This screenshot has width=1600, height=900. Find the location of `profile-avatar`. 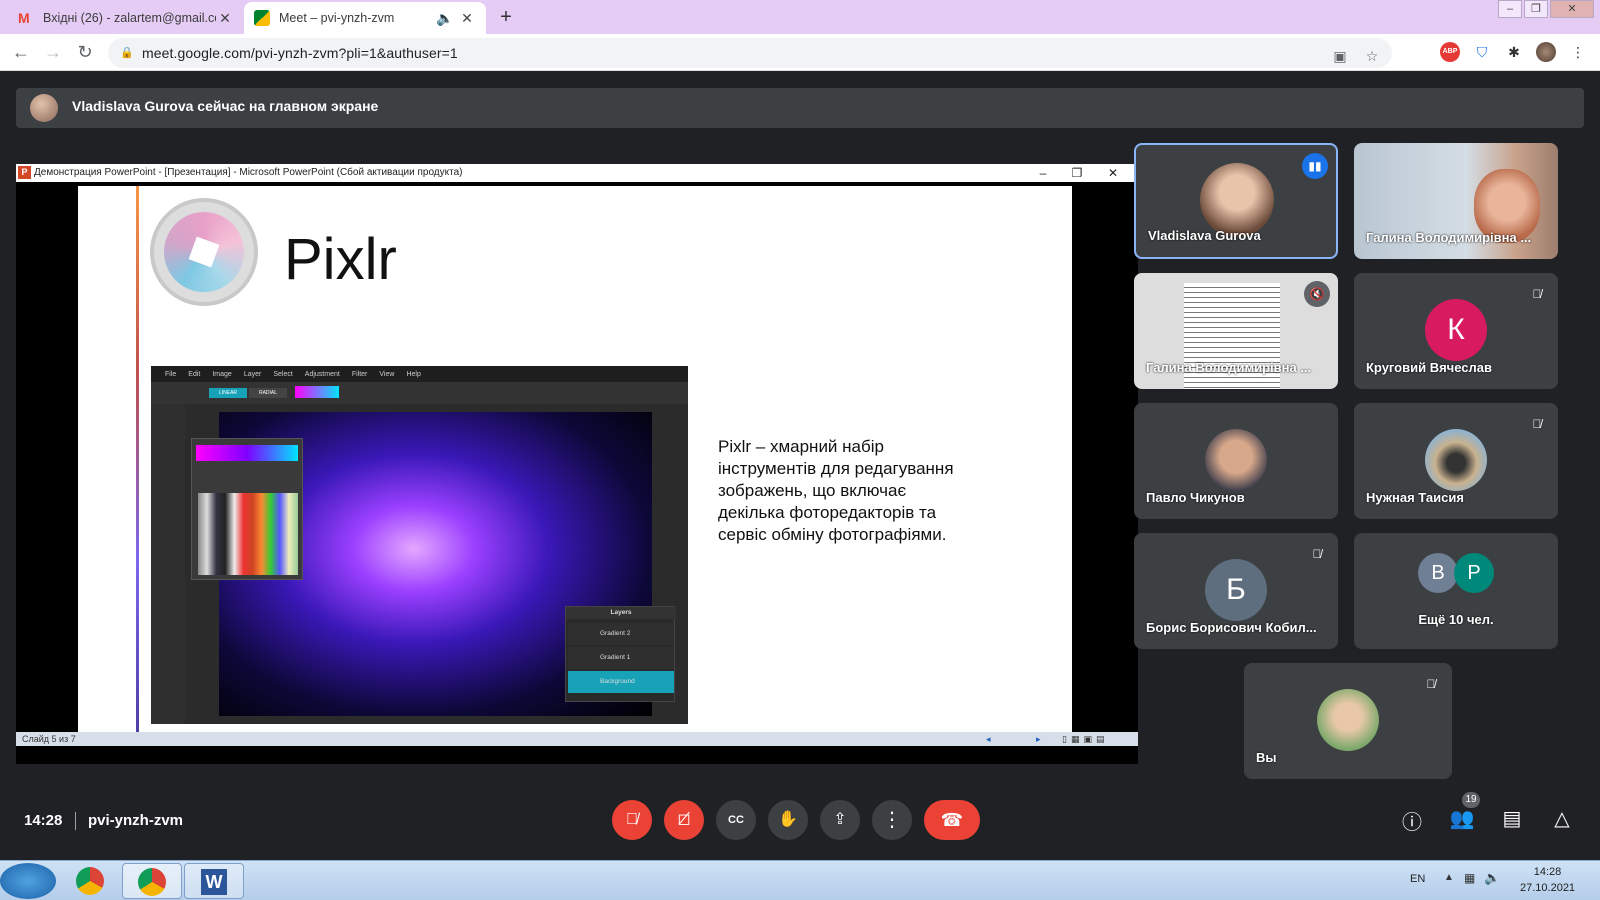

profile-avatar is located at coordinates (1546, 52).